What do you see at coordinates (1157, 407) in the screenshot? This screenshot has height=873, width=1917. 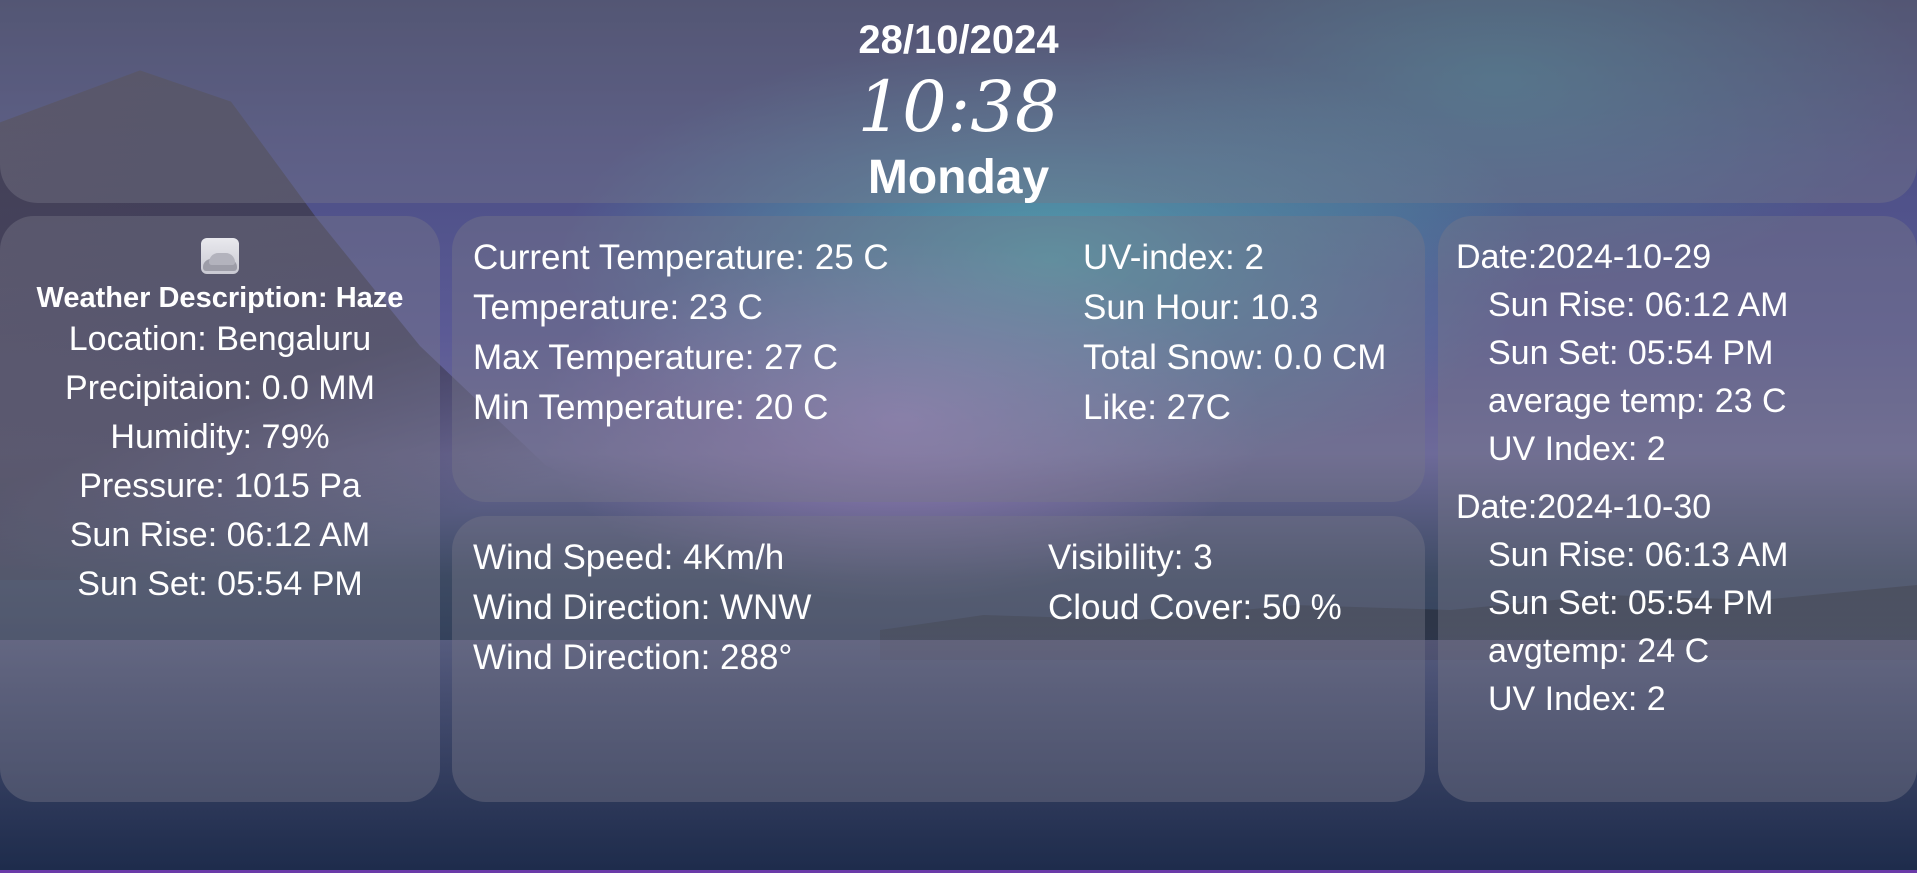 I see `feels-like: Like: 27C` at bounding box center [1157, 407].